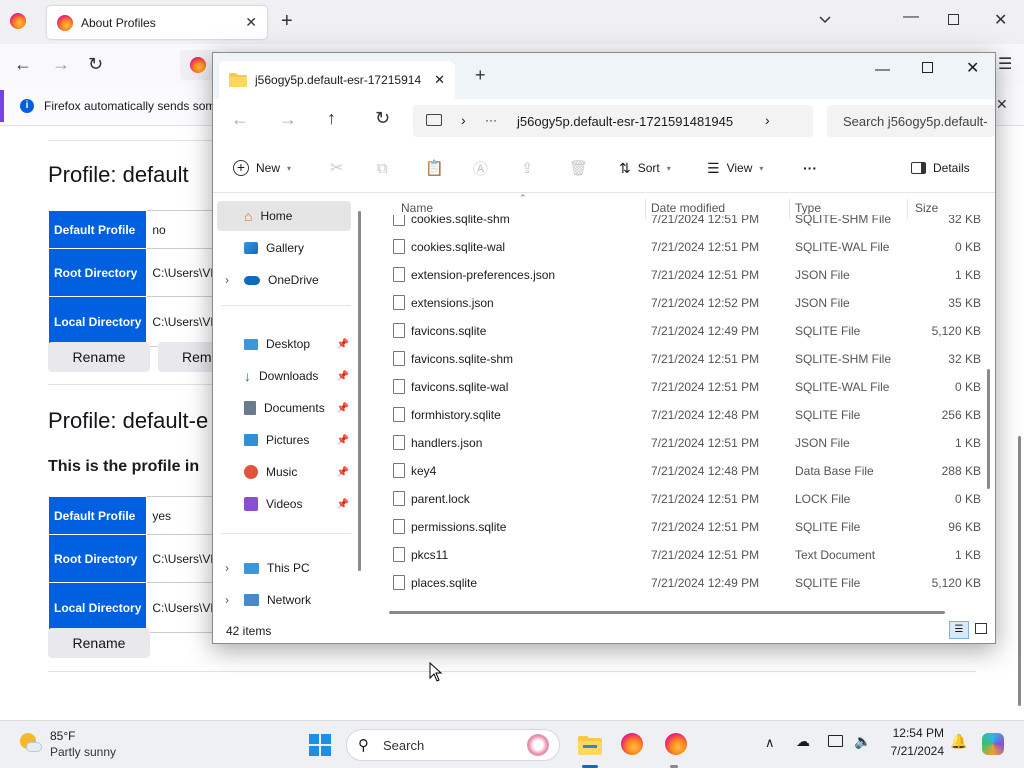 This screenshot has width=1024, height=768. What do you see at coordinates (988, 429) in the screenshot?
I see `vertical-scrollbar` at bounding box center [988, 429].